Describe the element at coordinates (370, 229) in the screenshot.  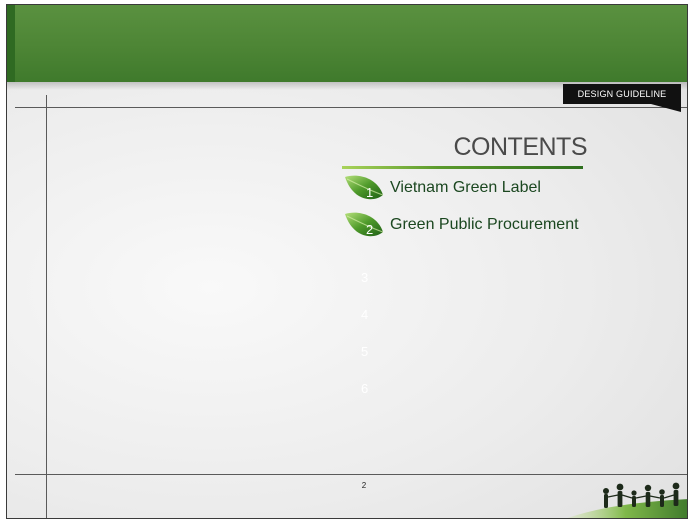
I see `item-number: 2` at that location.